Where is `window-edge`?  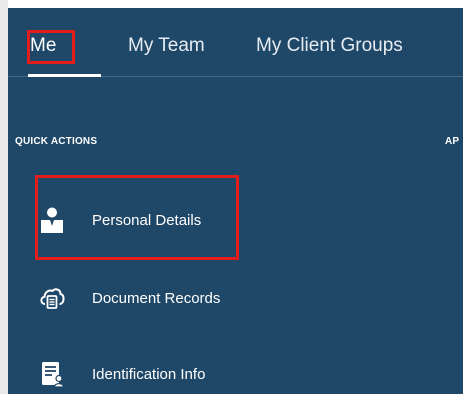 window-edge is located at coordinates (4, 197).